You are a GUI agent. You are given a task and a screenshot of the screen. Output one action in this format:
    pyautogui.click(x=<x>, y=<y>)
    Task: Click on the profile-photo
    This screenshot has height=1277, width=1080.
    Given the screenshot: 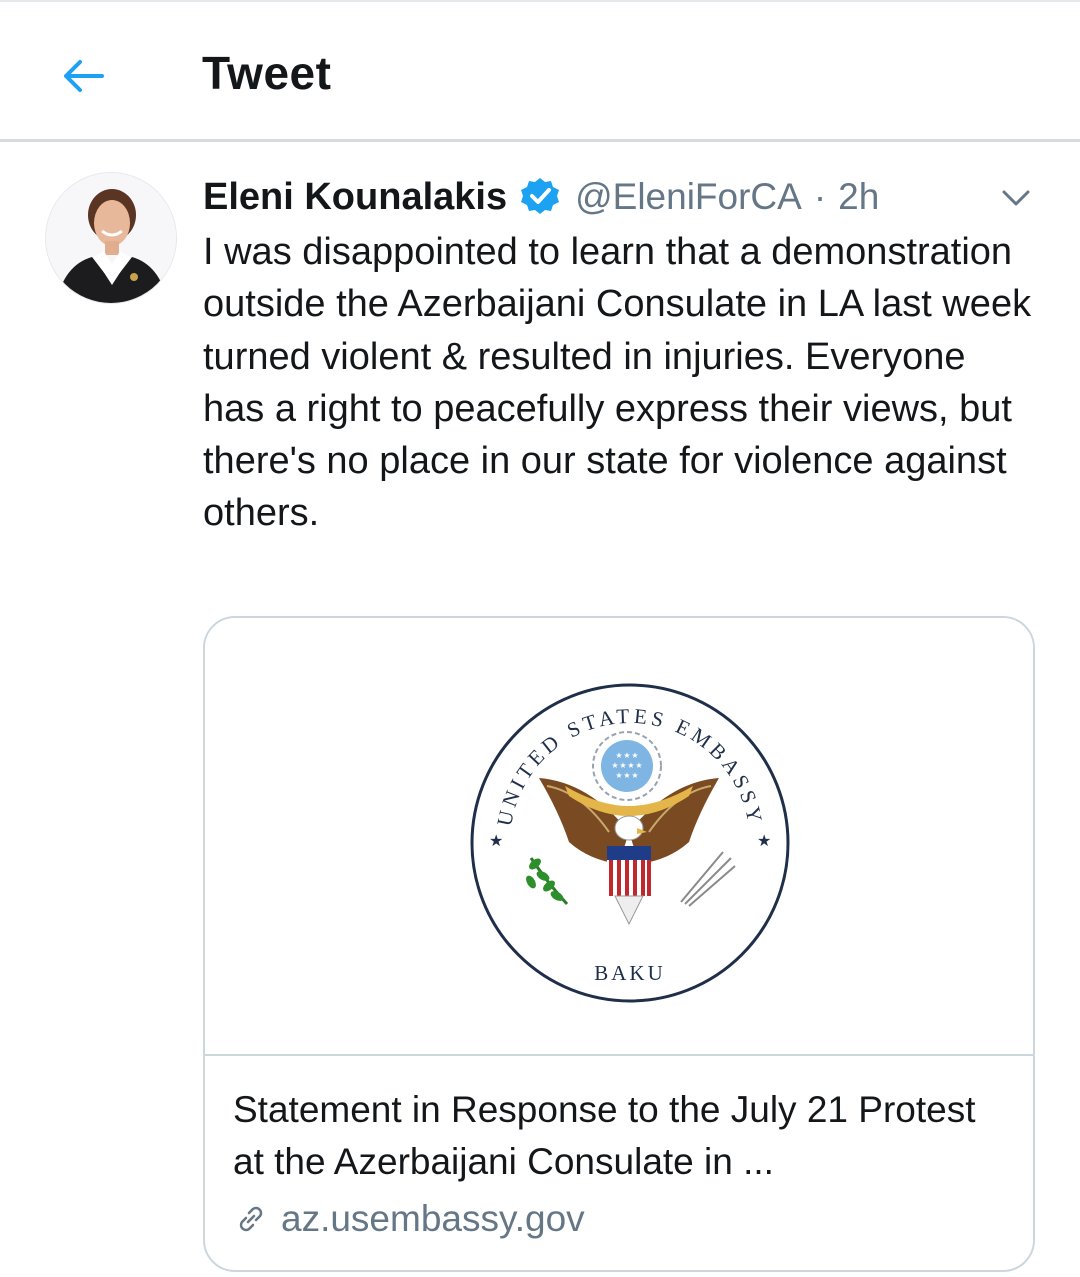 What is the action you would take?
    pyautogui.click(x=111, y=238)
    